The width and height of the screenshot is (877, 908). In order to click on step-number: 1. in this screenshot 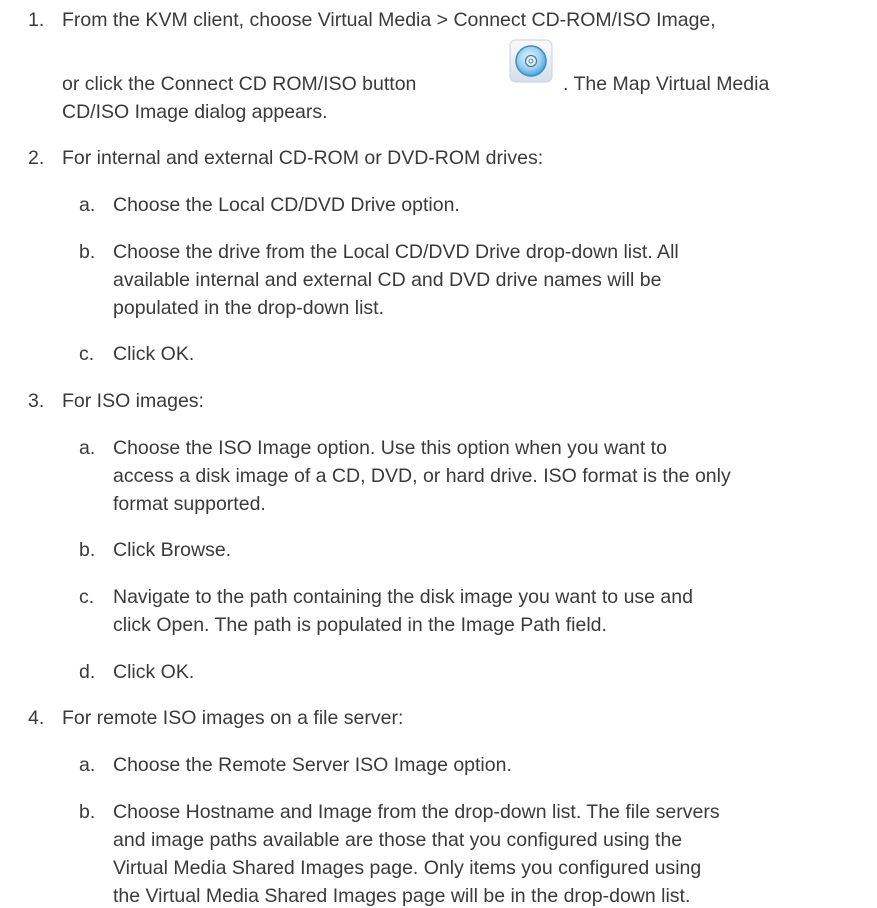, I will do `click(36, 20)`.